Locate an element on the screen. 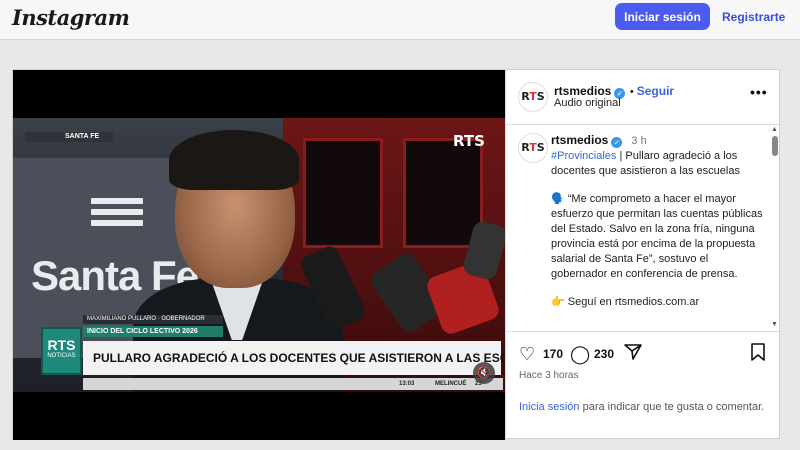 This screenshot has width=800, height=450. like-count: 170 is located at coordinates (553, 354).